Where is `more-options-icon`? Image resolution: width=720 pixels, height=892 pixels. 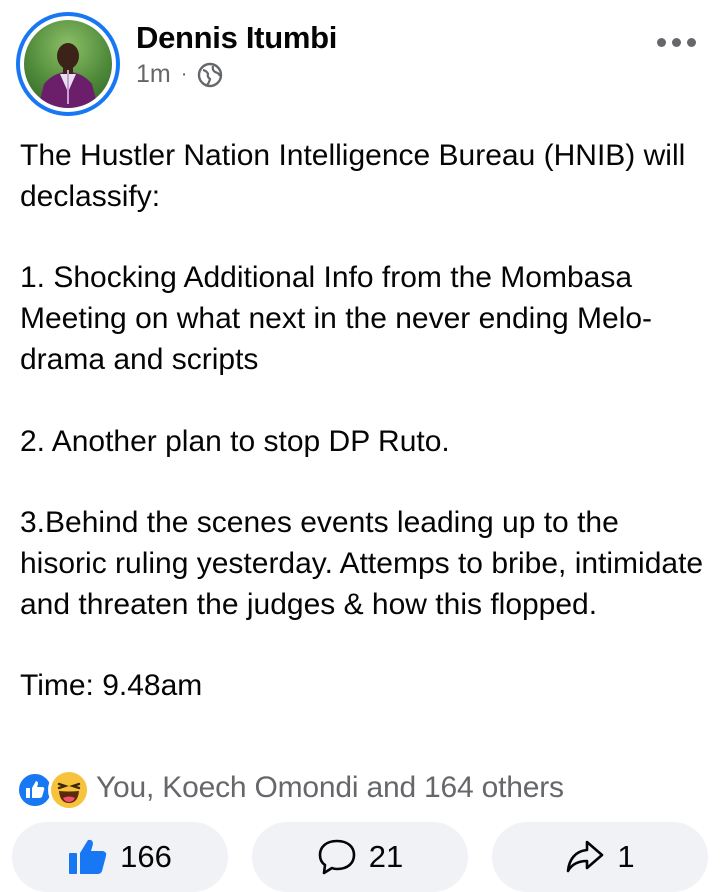
more-options-icon is located at coordinates (676, 42).